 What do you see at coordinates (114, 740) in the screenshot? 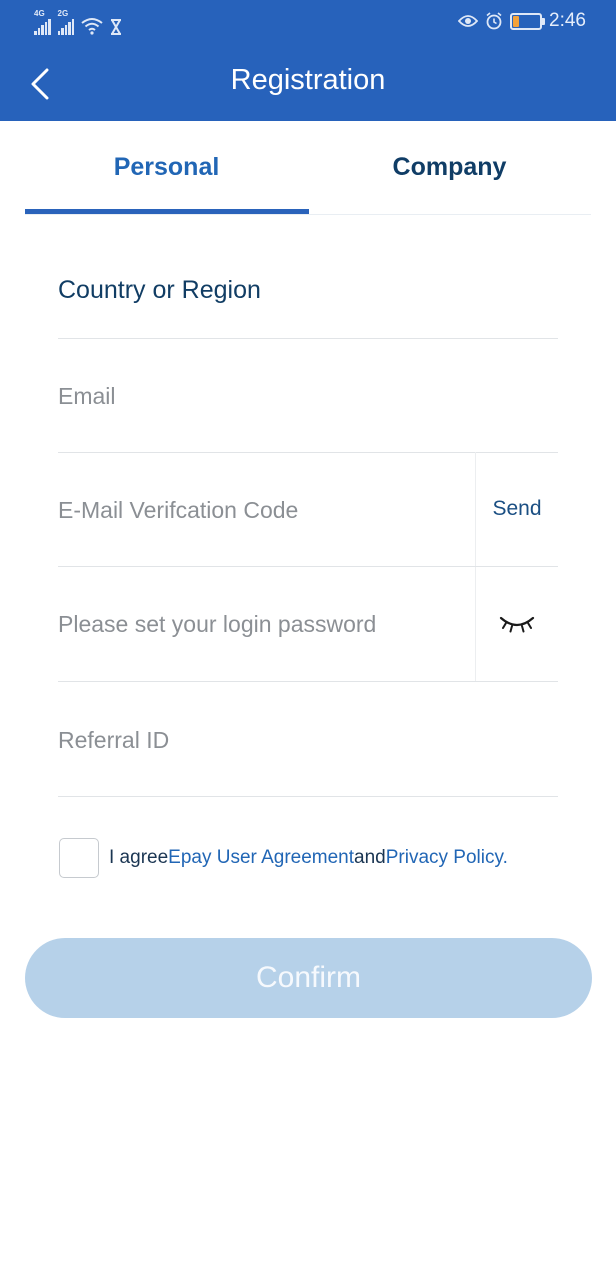
I see `referral-id-placeholder: Referral ID` at bounding box center [114, 740].